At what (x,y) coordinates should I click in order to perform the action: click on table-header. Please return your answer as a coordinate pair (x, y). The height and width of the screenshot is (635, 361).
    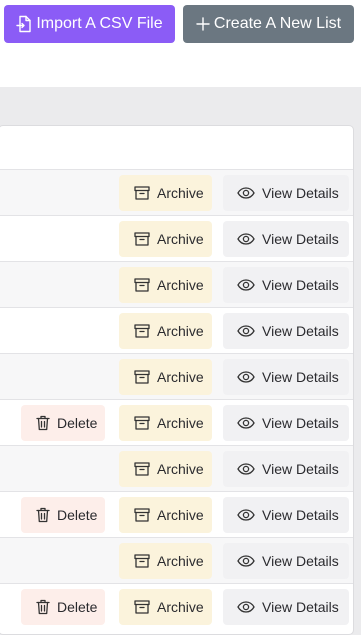
    Looking at the image, I should click on (176, 148).